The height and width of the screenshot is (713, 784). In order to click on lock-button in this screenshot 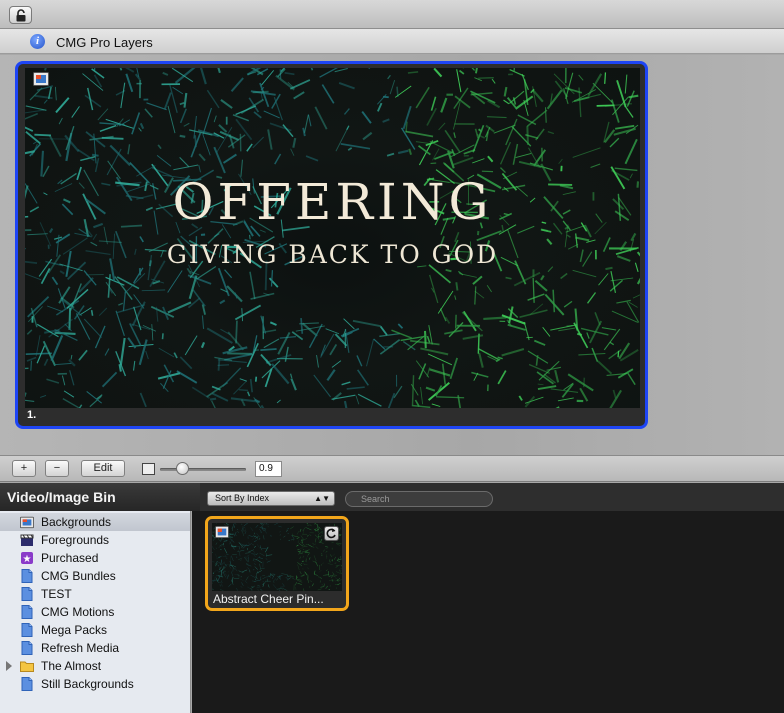, I will do `click(20, 15)`.